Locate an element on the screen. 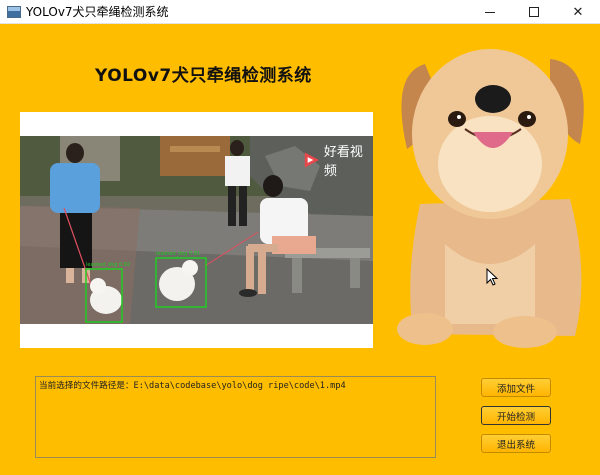 This screenshot has width=600, height=475. detection-label: leashed_dog 0.81 is located at coordinates (178, 254).